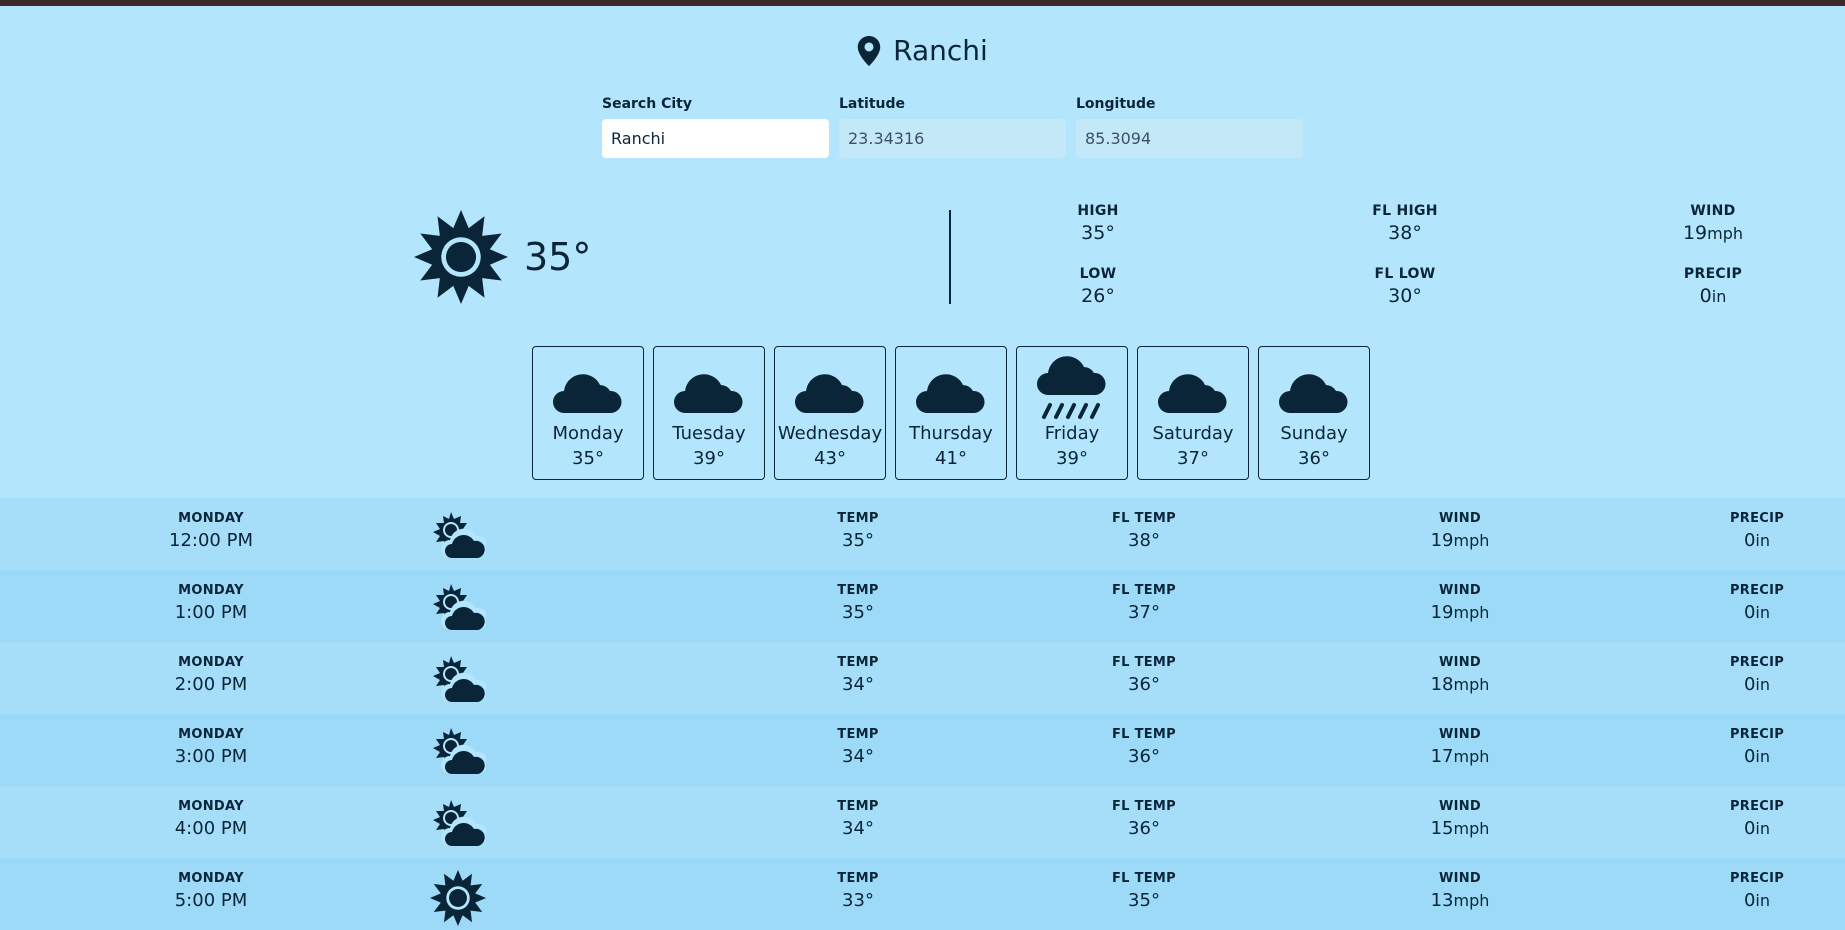 This screenshot has height=930, width=1845. I want to click on day-card-monday: Monday 35°, so click(588, 413).